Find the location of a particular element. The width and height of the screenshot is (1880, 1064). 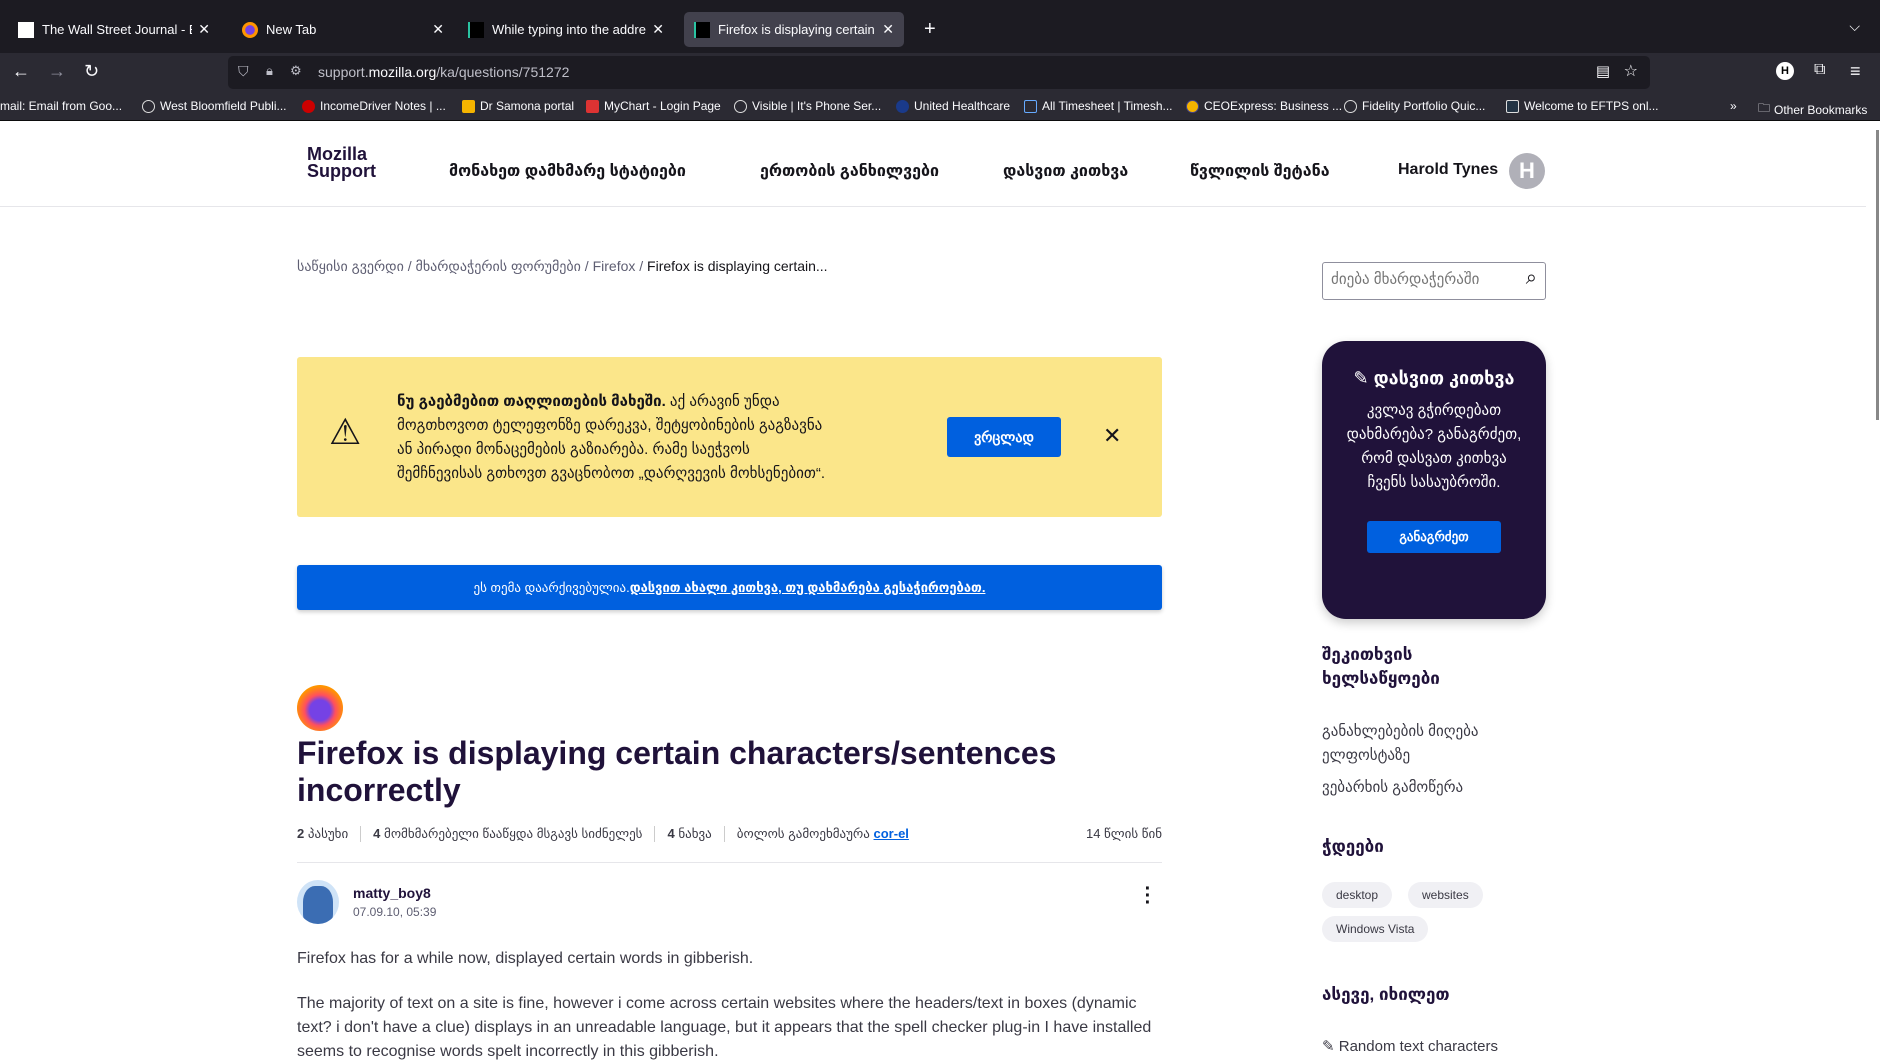

question-age: 14 წლის წინ is located at coordinates (1123, 833).